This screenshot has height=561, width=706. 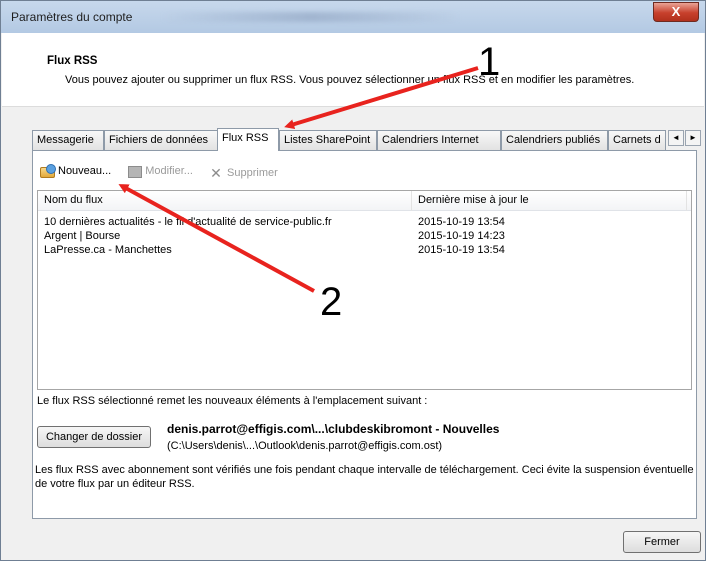 I want to click on tab-scroll-right-button: ►, so click(x=693, y=138).